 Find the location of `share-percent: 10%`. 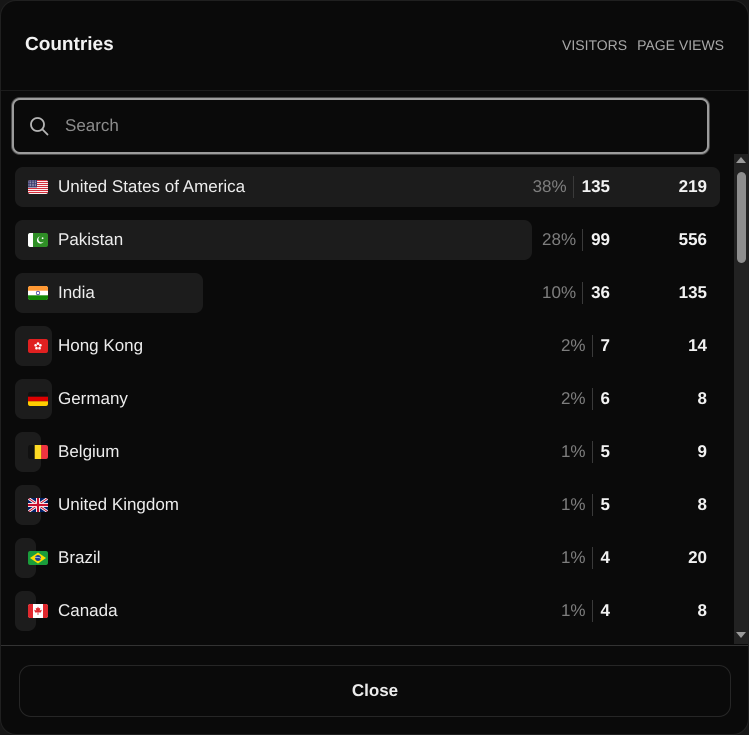

share-percent: 10% is located at coordinates (559, 293).